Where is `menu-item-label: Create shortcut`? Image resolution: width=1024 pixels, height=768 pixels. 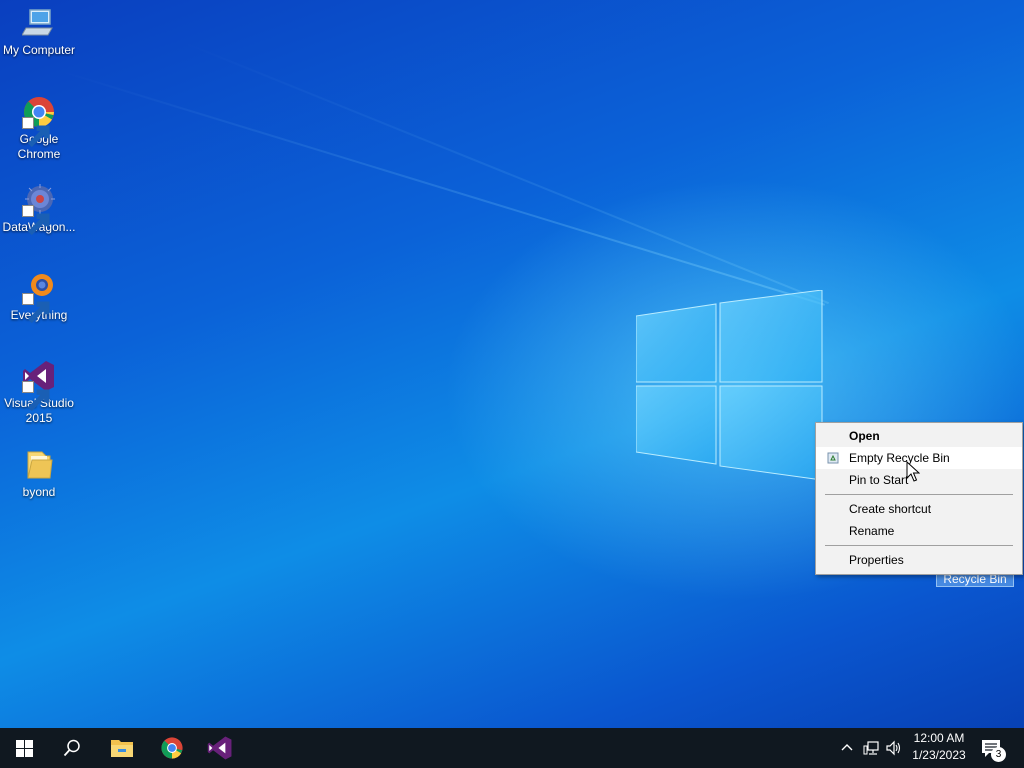 menu-item-label: Create shortcut is located at coordinates (890, 509).